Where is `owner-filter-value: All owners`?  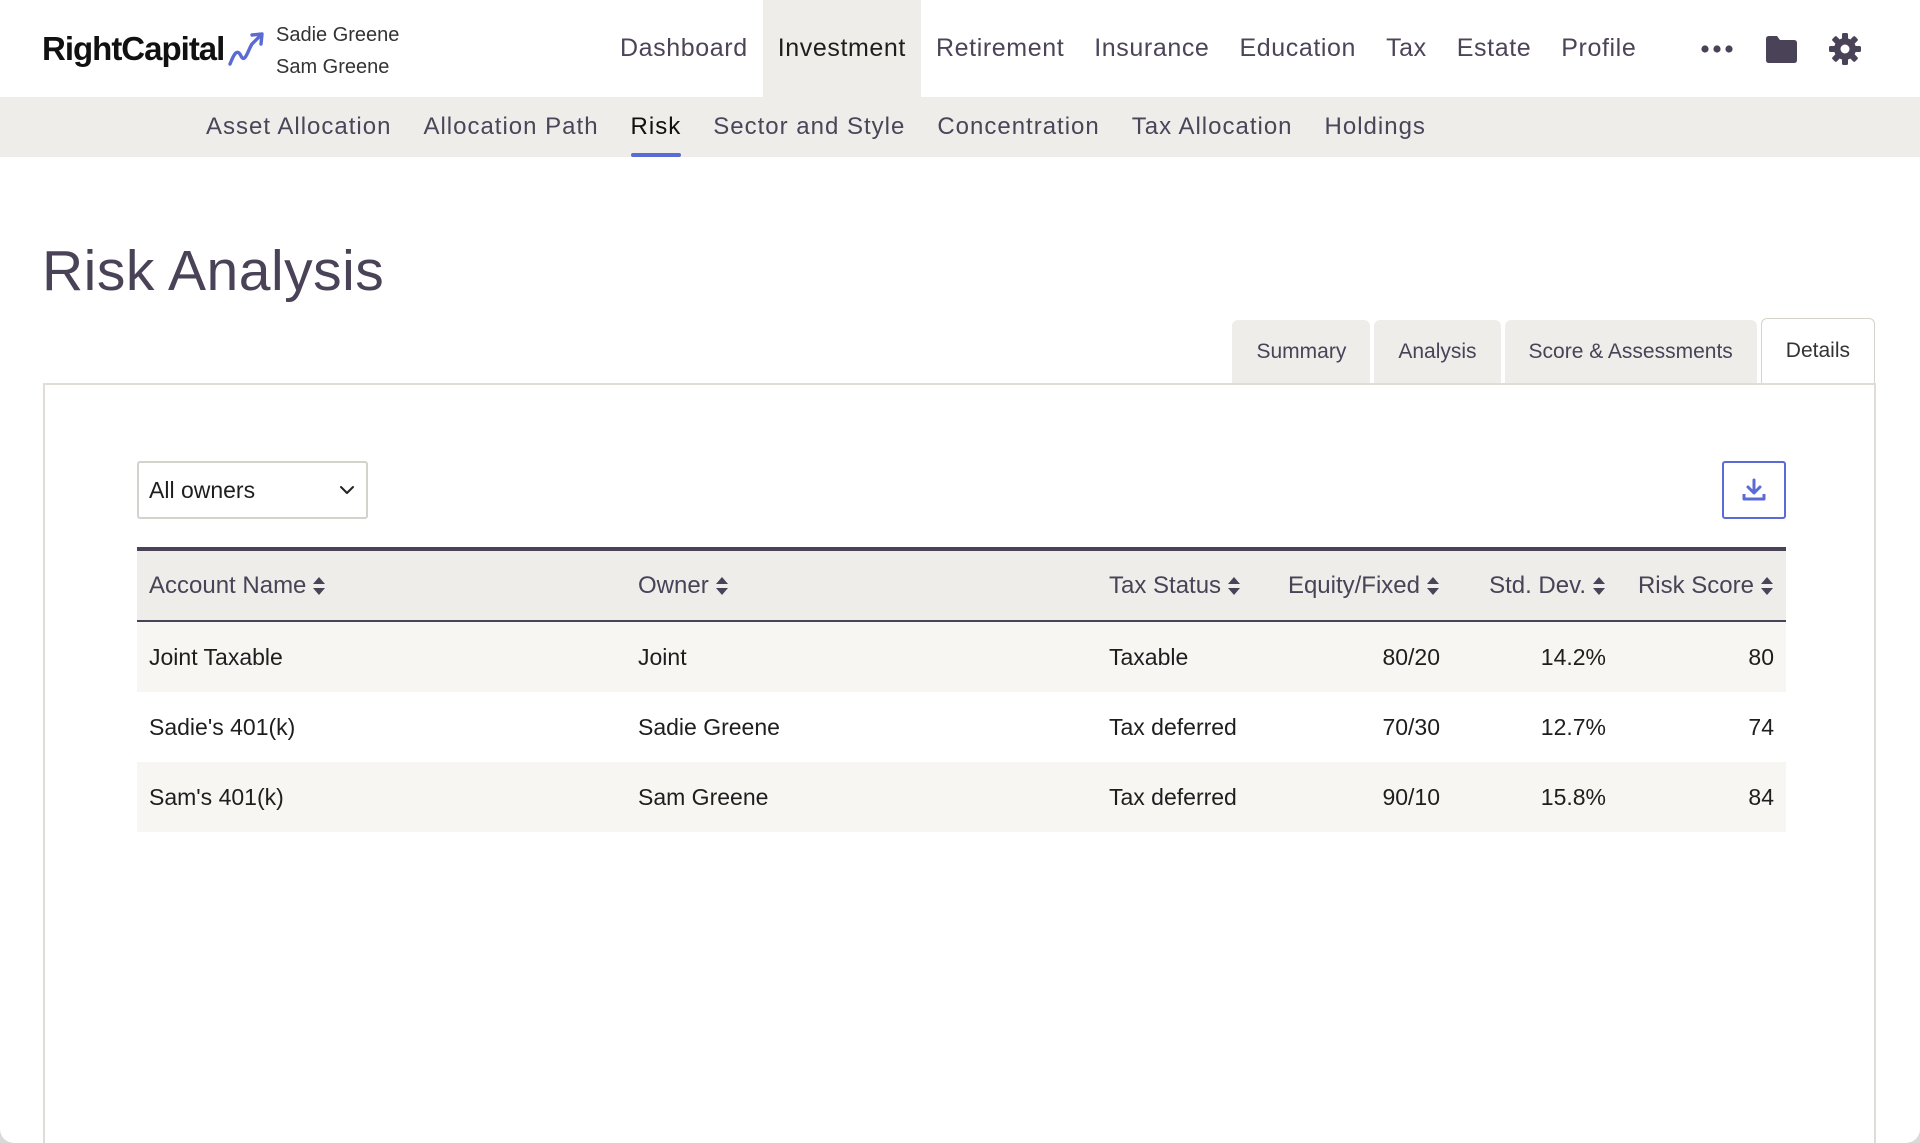
owner-filter-value: All owners is located at coordinates (202, 489).